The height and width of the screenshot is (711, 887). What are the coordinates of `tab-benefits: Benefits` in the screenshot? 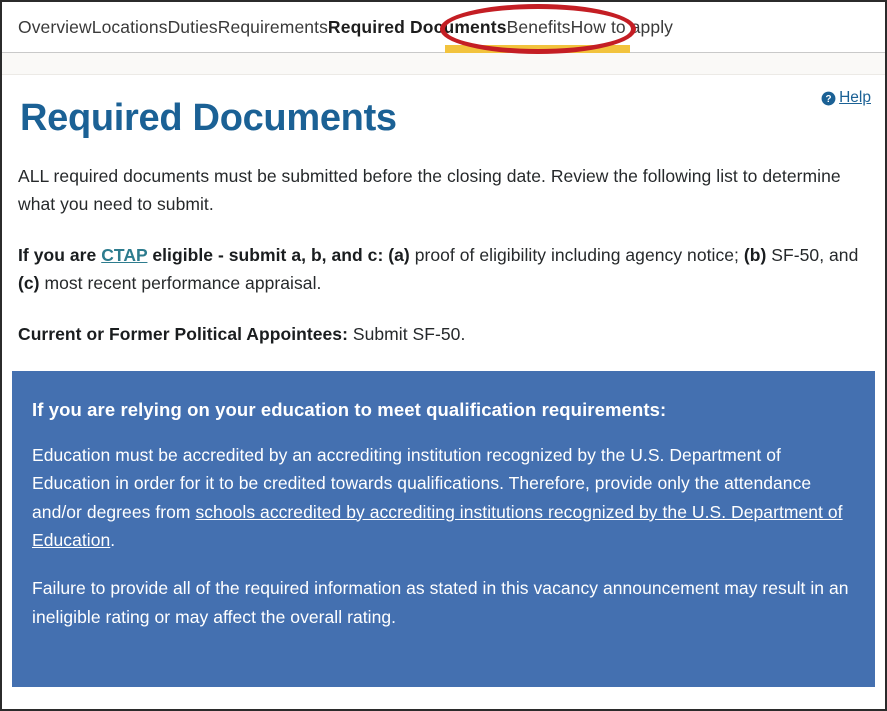 It's located at (539, 27).